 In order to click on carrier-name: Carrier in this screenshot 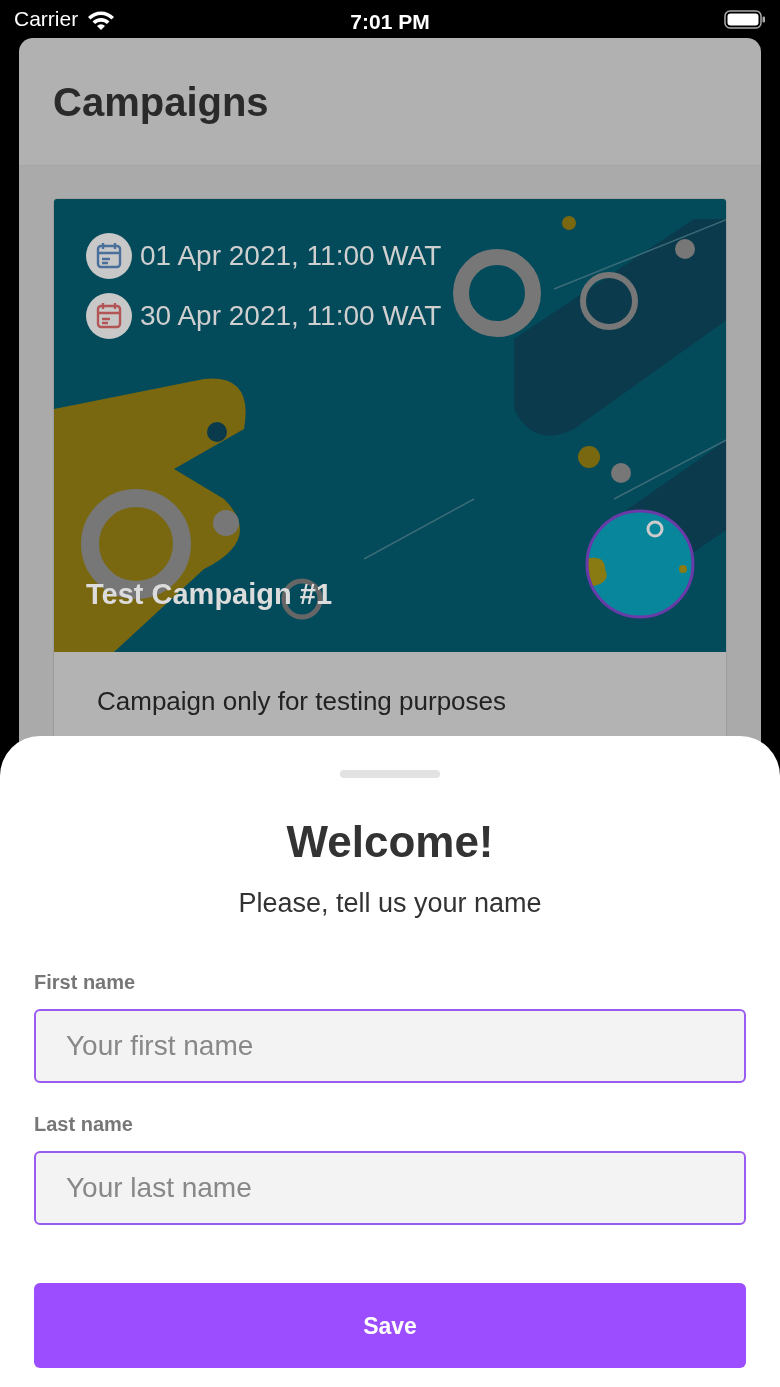, I will do `click(46, 19)`.